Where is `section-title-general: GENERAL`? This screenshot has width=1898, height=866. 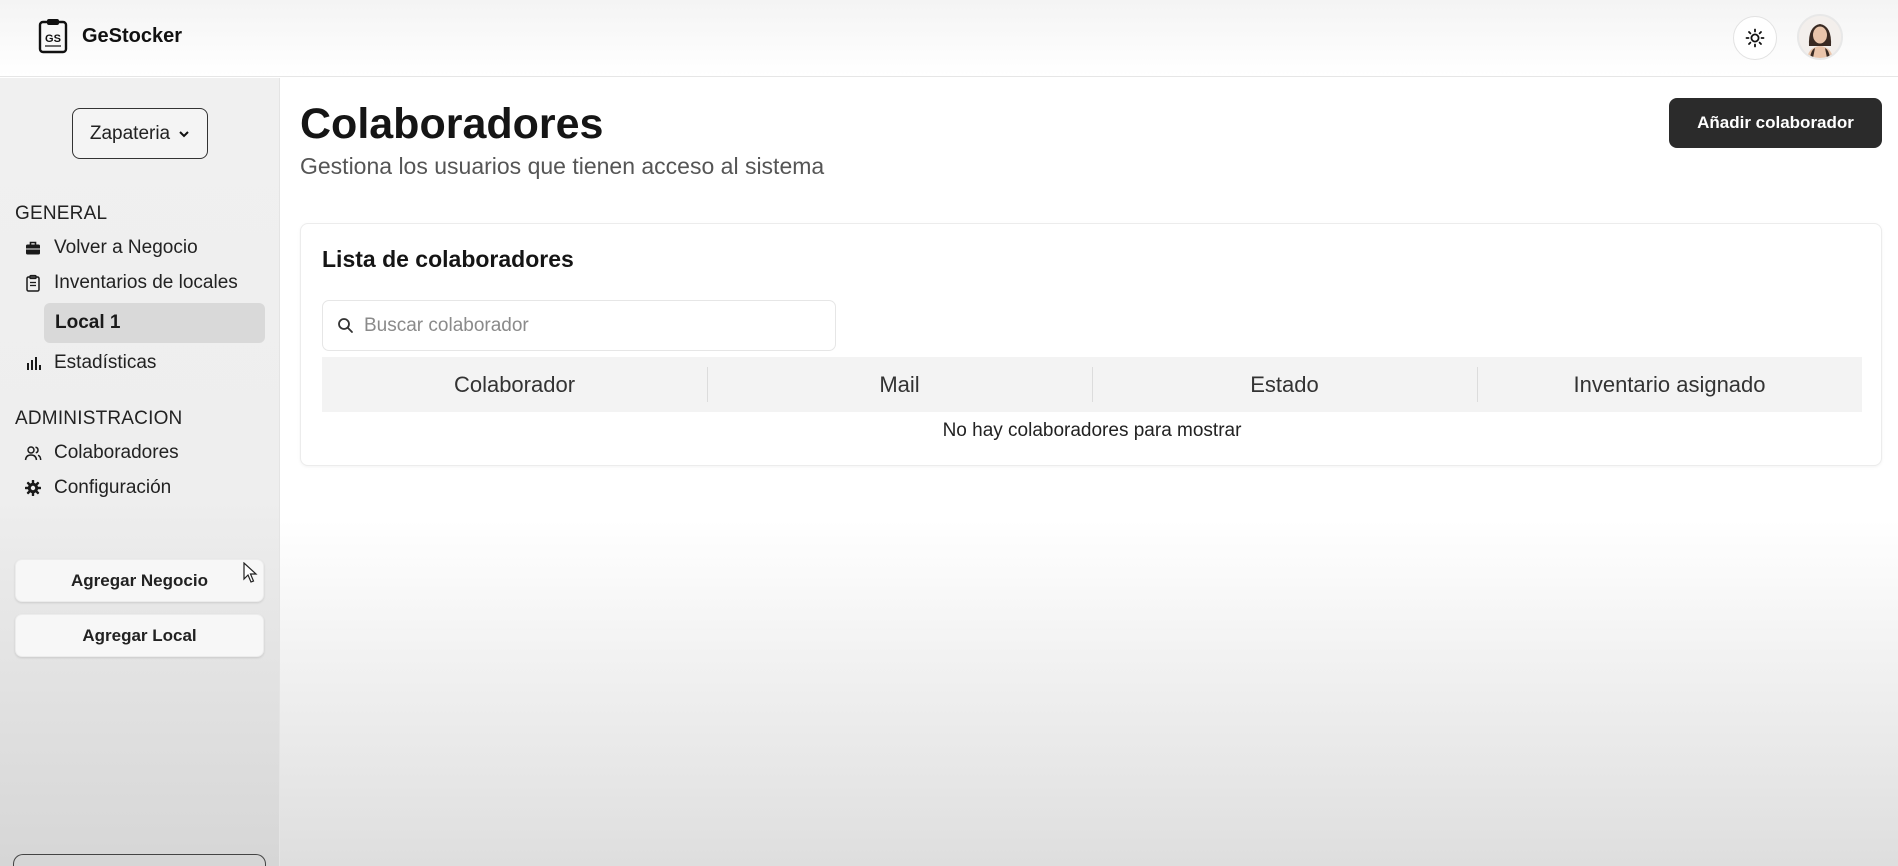 section-title-general: GENERAL is located at coordinates (61, 213).